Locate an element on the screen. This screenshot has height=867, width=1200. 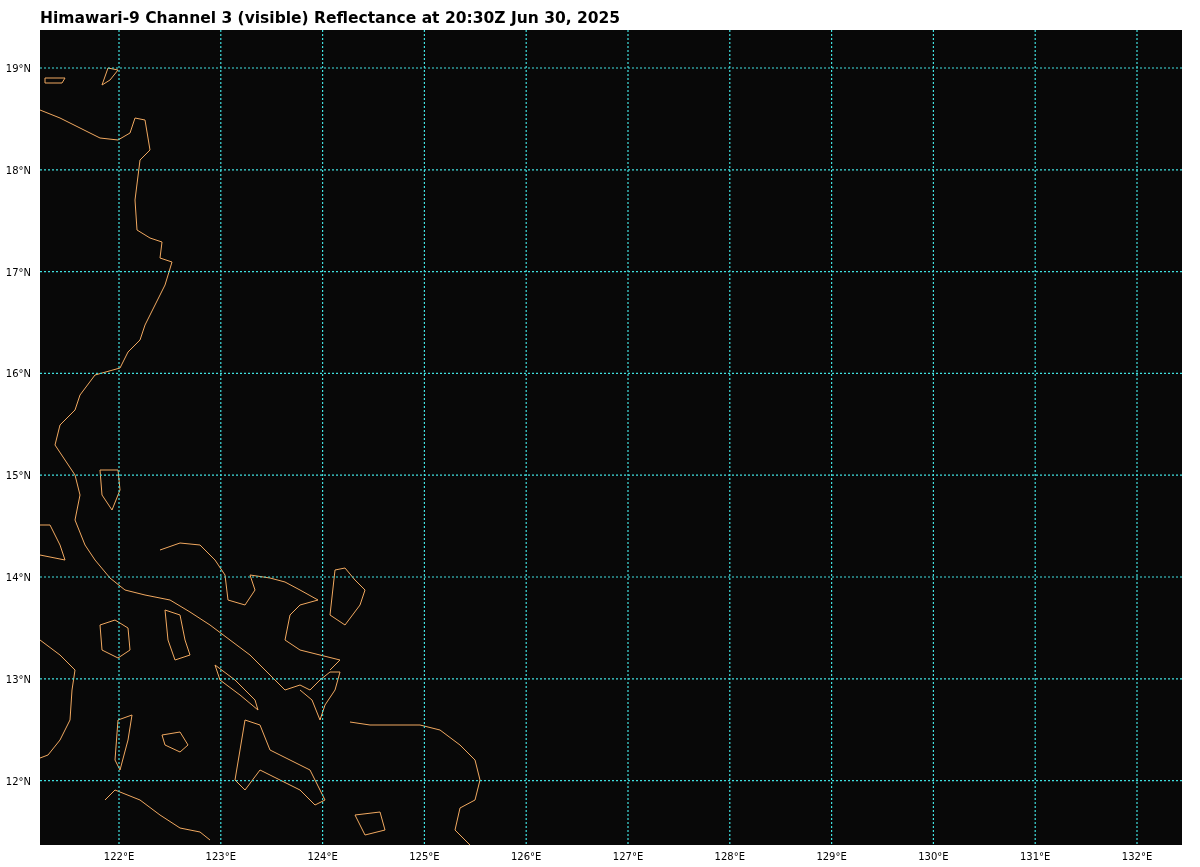
longitude-label: 131°E is located at coordinates (1035, 856).